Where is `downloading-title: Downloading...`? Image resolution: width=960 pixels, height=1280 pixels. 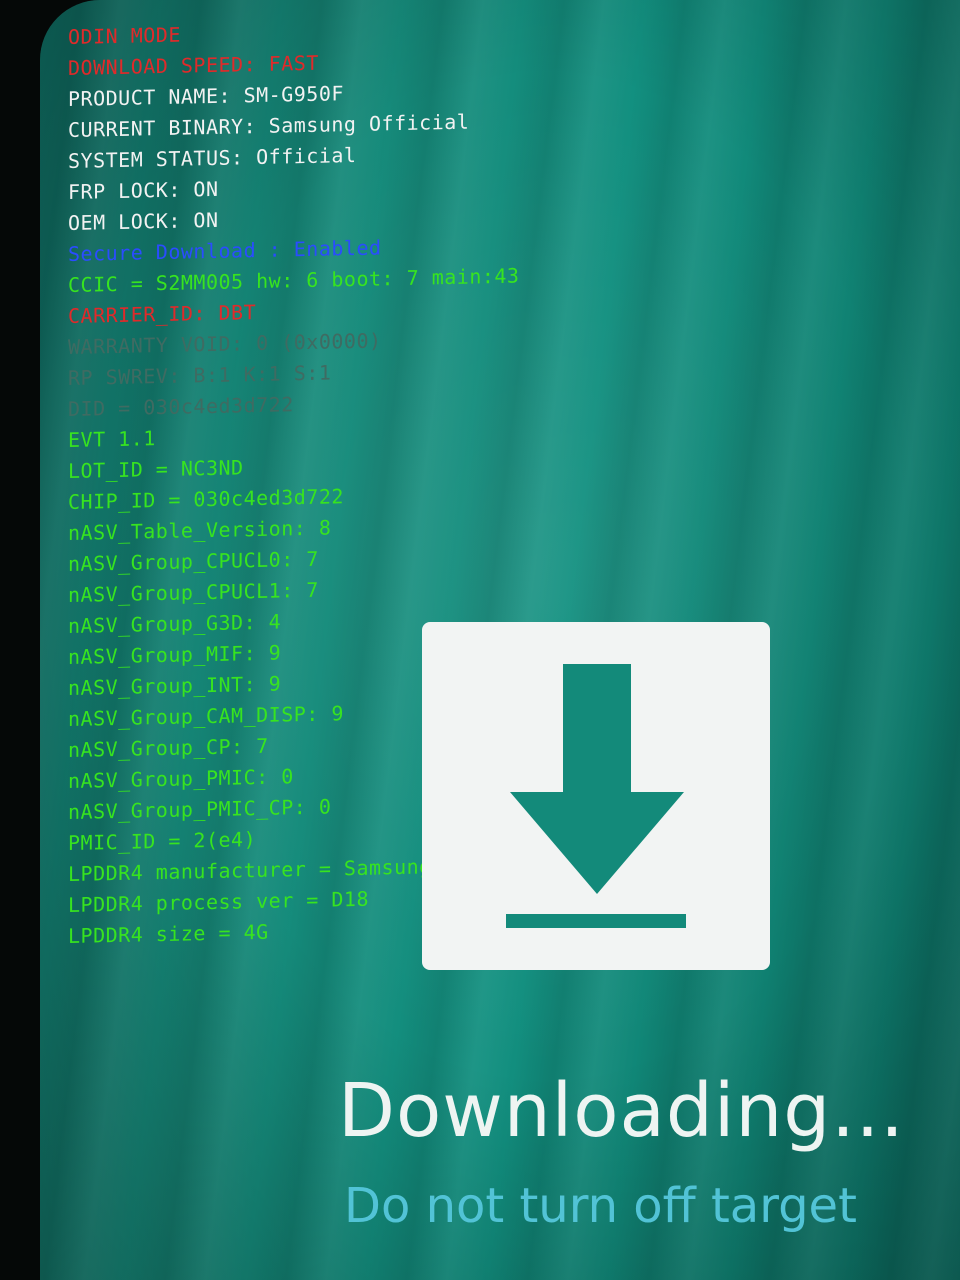
downloading-title: Downloading... is located at coordinates (621, 1111).